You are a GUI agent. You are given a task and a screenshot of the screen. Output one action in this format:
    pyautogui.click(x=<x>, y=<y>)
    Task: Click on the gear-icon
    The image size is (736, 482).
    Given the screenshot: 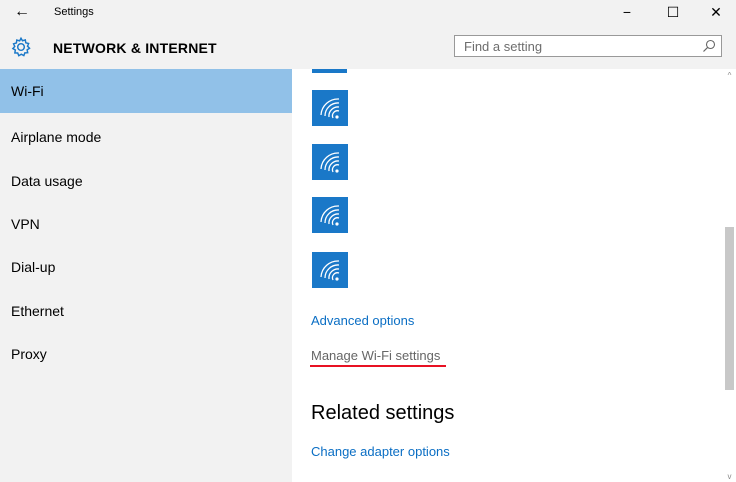 What is the action you would take?
    pyautogui.click(x=21, y=46)
    